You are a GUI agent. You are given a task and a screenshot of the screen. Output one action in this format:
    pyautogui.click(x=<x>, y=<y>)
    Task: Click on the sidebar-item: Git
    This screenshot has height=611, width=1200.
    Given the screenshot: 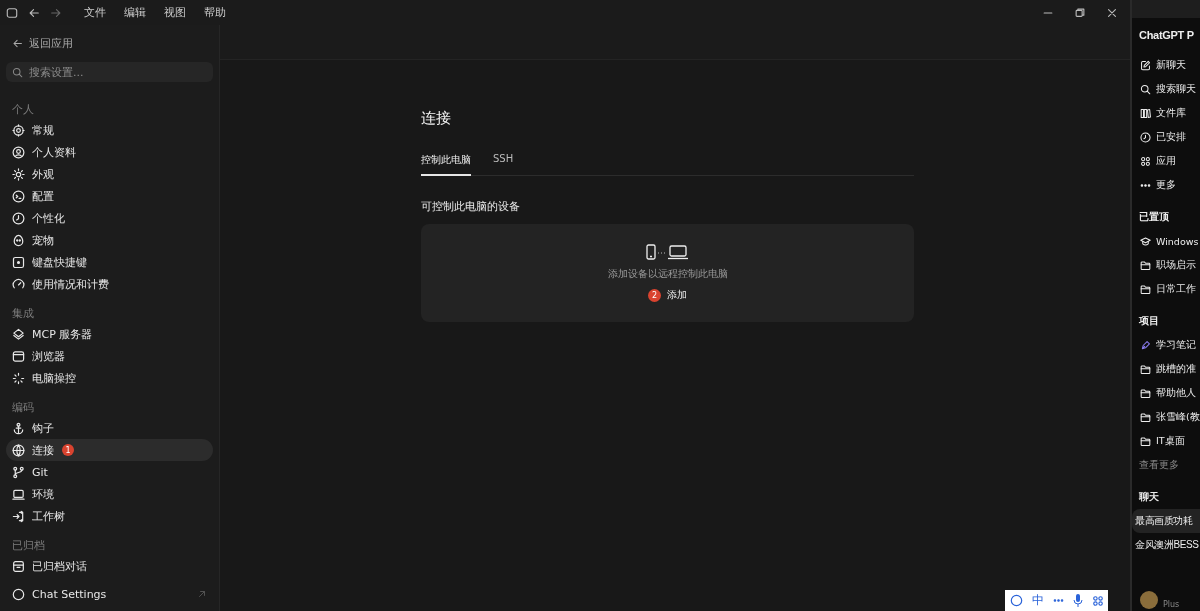 What is the action you would take?
    pyautogui.click(x=109, y=472)
    